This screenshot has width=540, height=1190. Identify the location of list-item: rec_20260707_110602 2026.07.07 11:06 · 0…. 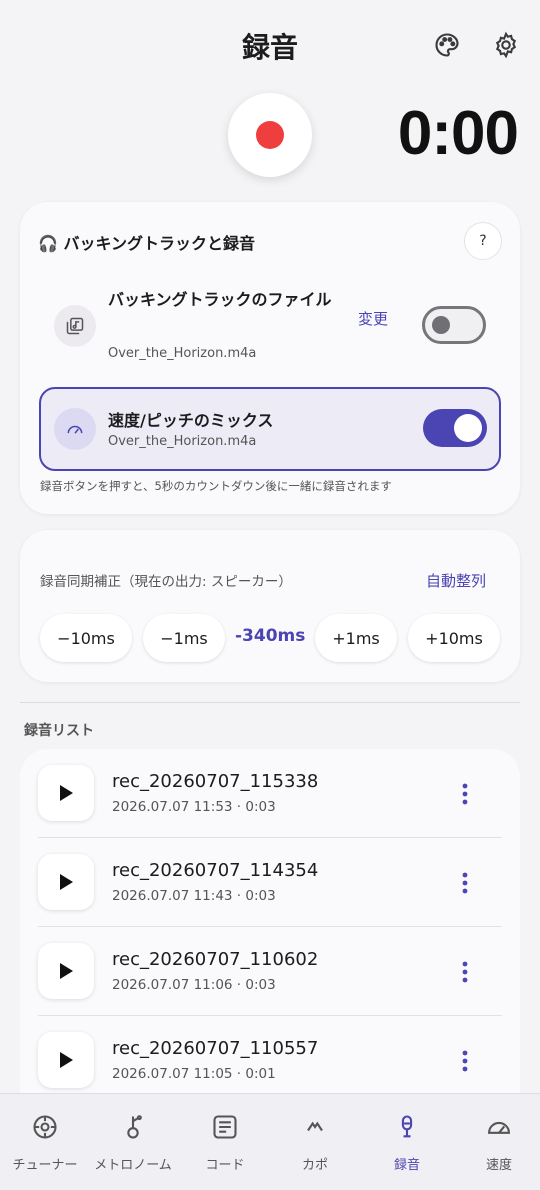
(270, 971).